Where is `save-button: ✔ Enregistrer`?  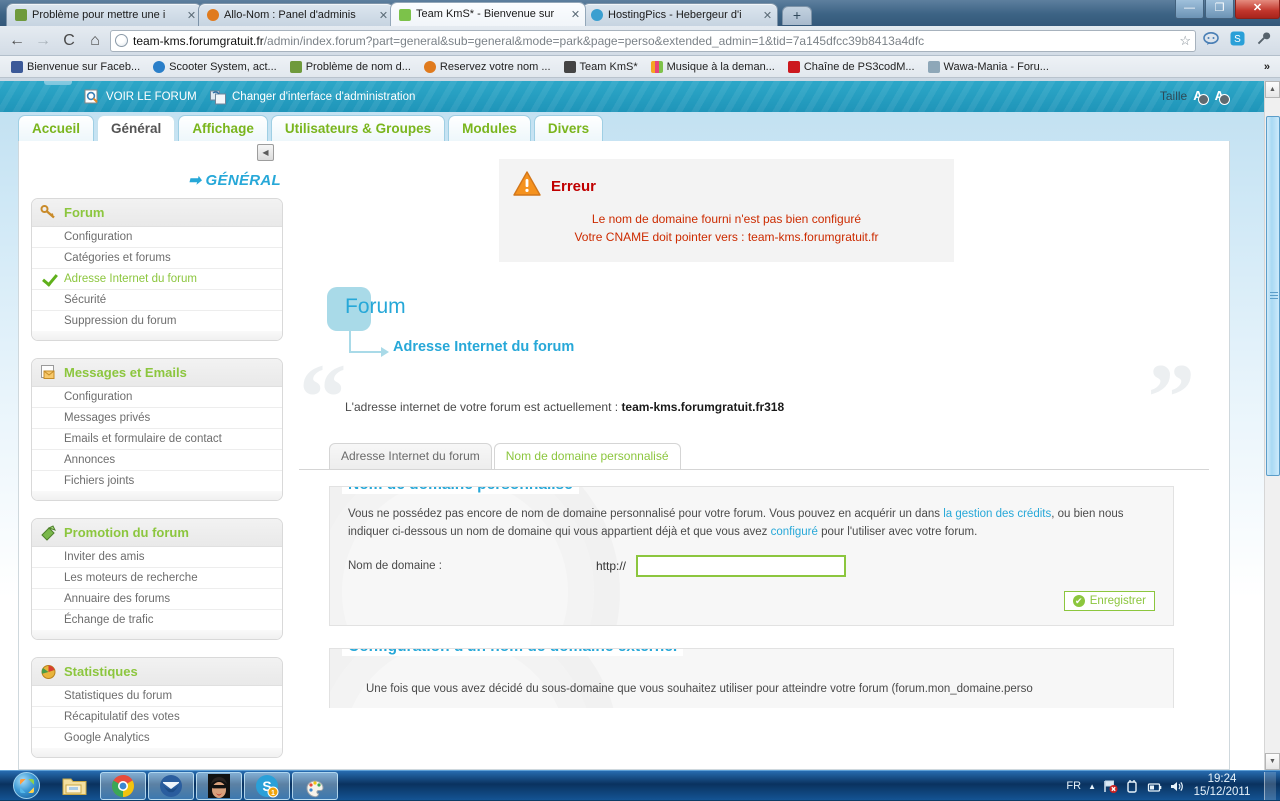
save-button: ✔ Enregistrer is located at coordinates (1109, 601).